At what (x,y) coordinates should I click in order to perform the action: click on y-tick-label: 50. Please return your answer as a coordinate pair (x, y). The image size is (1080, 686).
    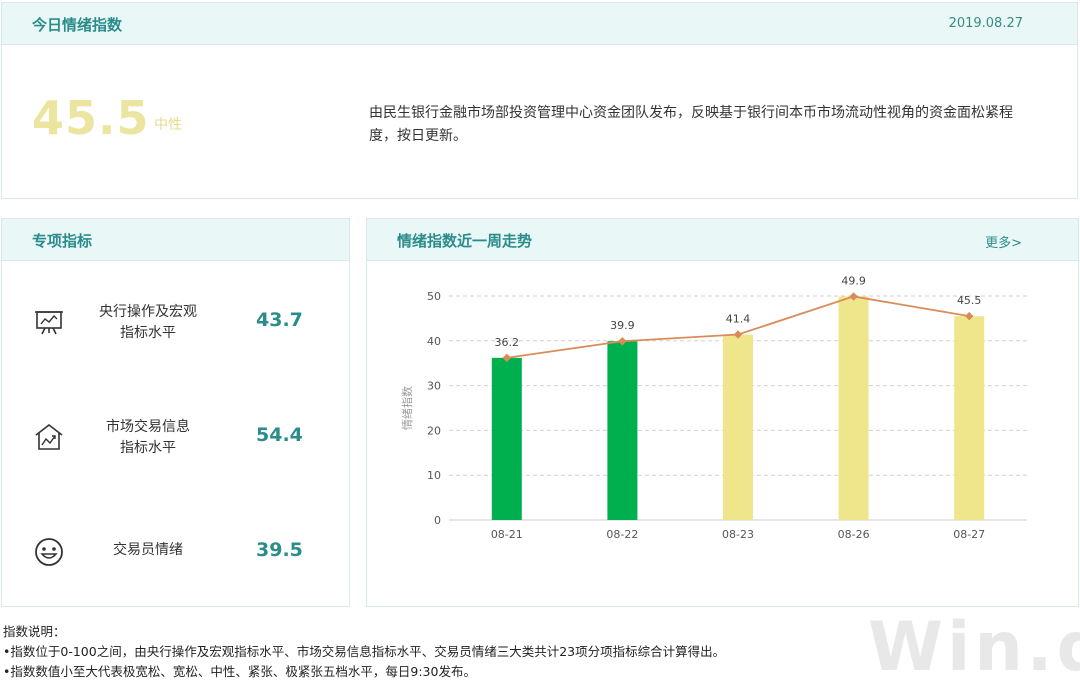
    Looking at the image, I should click on (434, 296).